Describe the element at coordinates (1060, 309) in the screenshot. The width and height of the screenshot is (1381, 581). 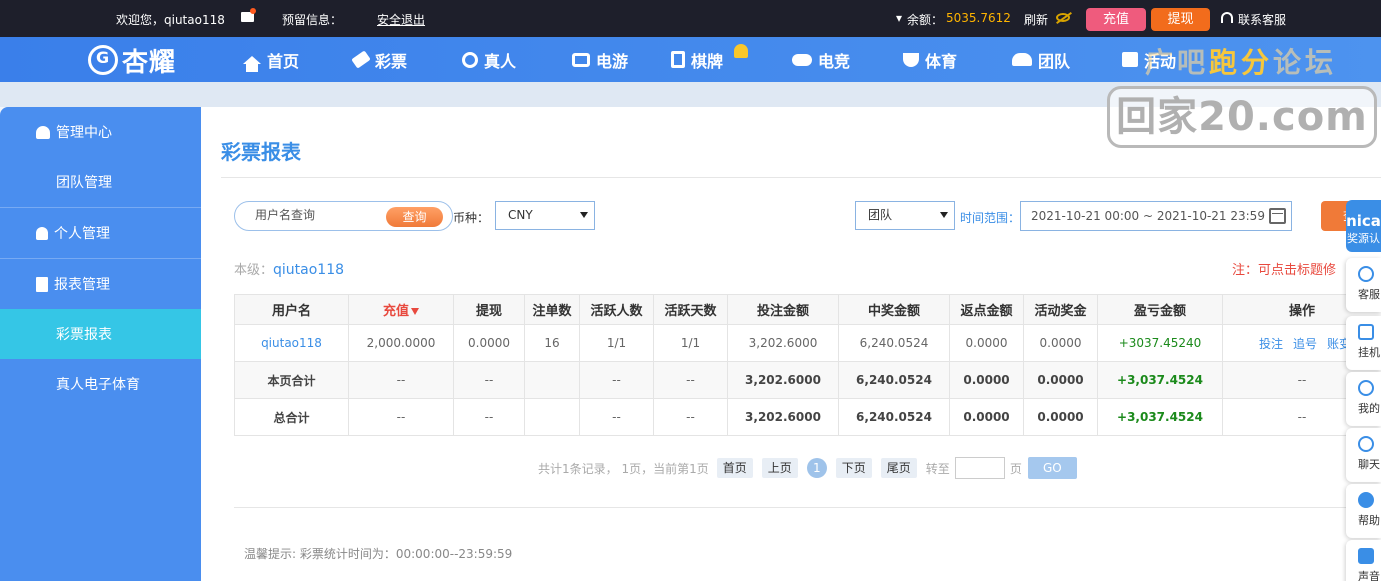
I see `col-bonus: 活动奖金` at that location.